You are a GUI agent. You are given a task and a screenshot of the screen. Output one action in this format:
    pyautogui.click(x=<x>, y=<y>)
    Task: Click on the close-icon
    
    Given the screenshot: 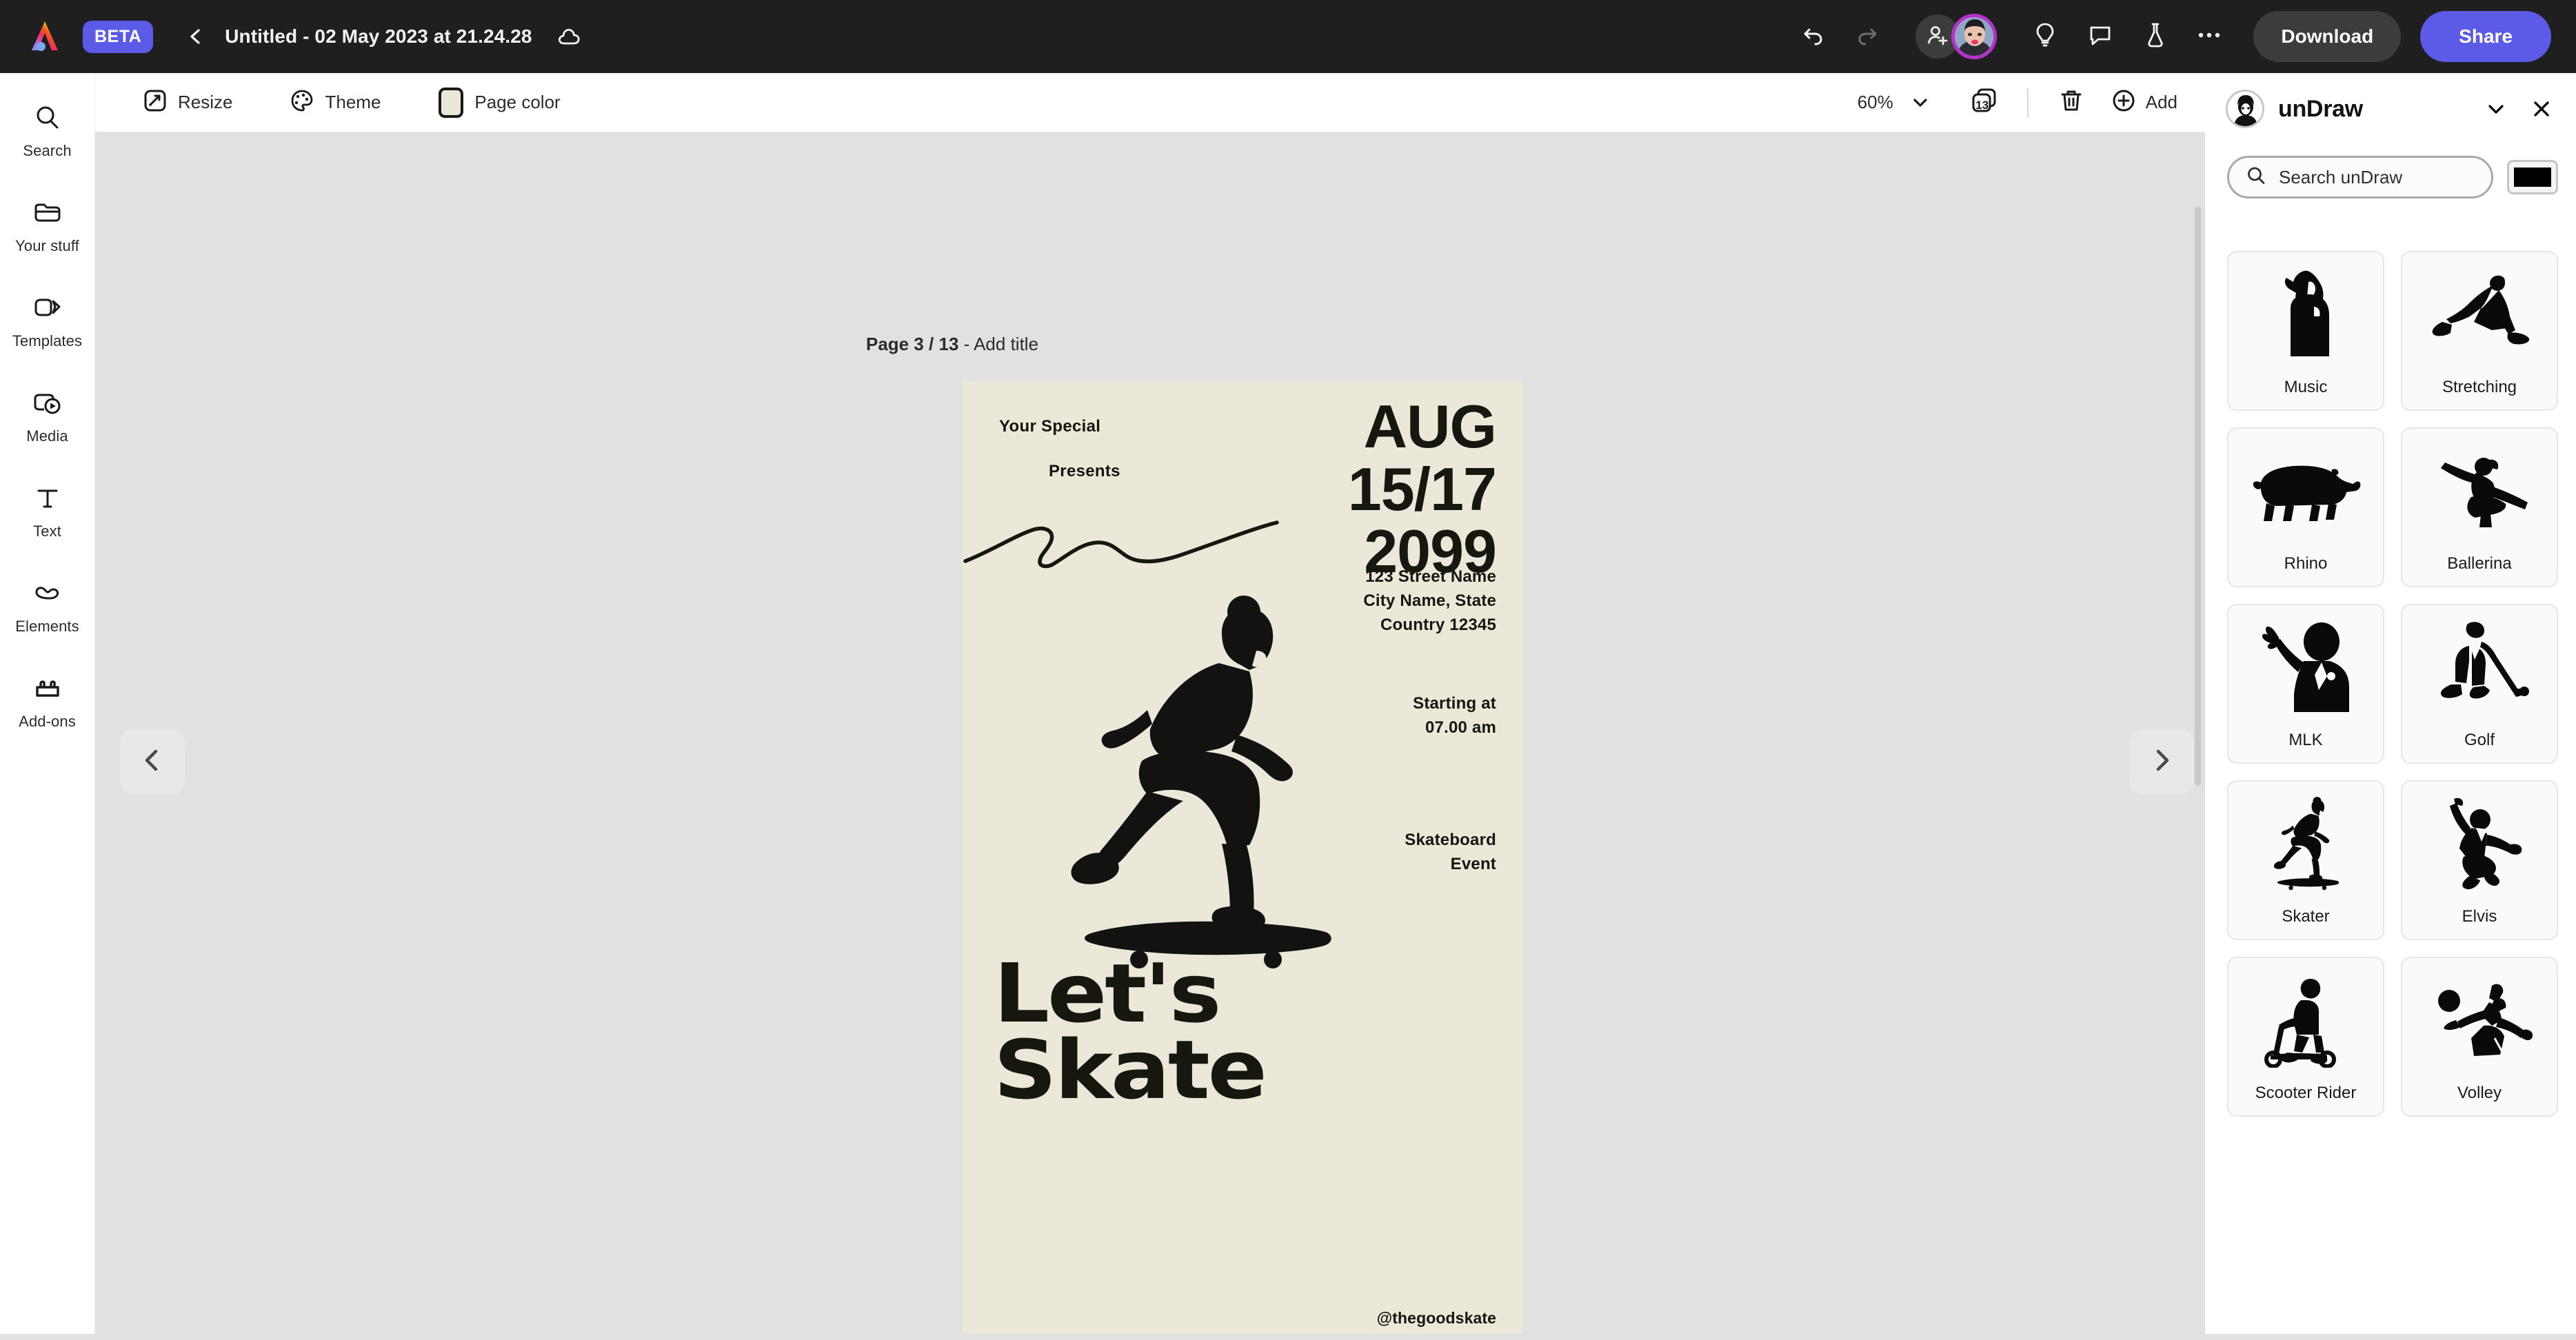 What is the action you would take?
    pyautogui.click(x=2541, y=109)
    